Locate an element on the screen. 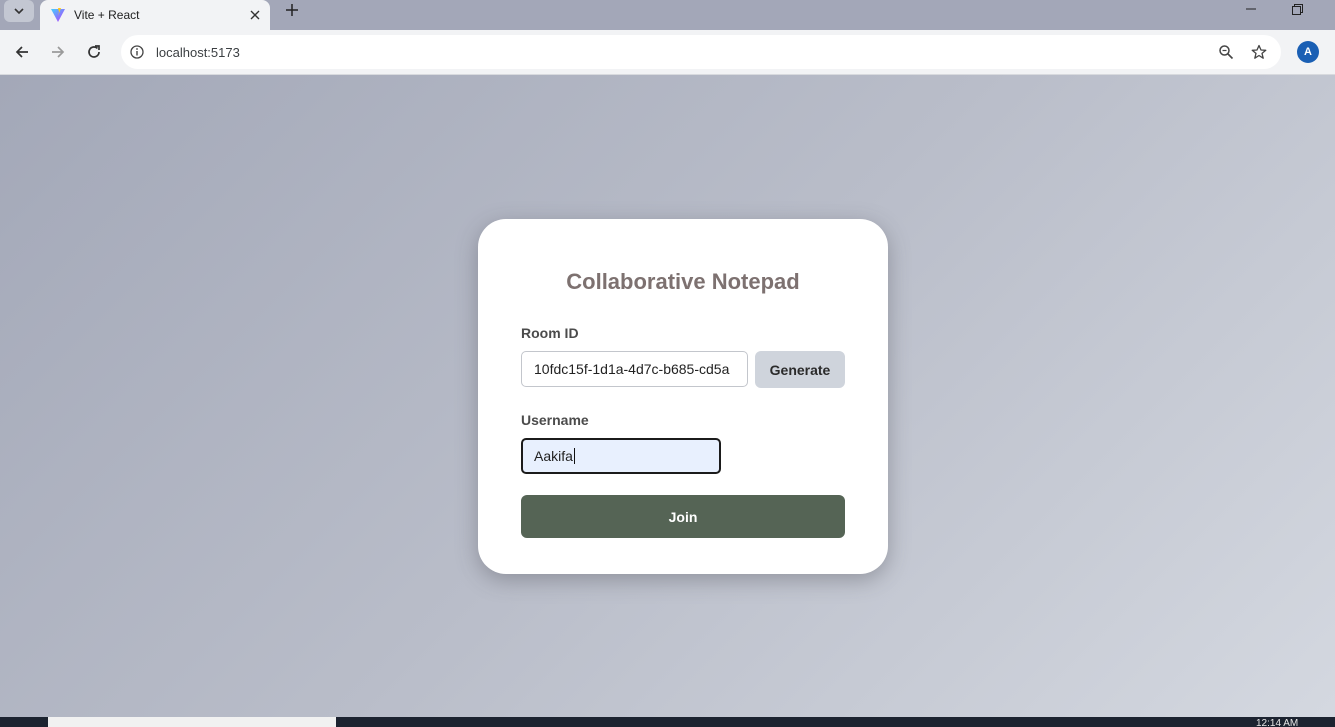 Image resolution: width=1335 pixels, height=727 pixels. restore-icon is located at coordinates (1297, 9).